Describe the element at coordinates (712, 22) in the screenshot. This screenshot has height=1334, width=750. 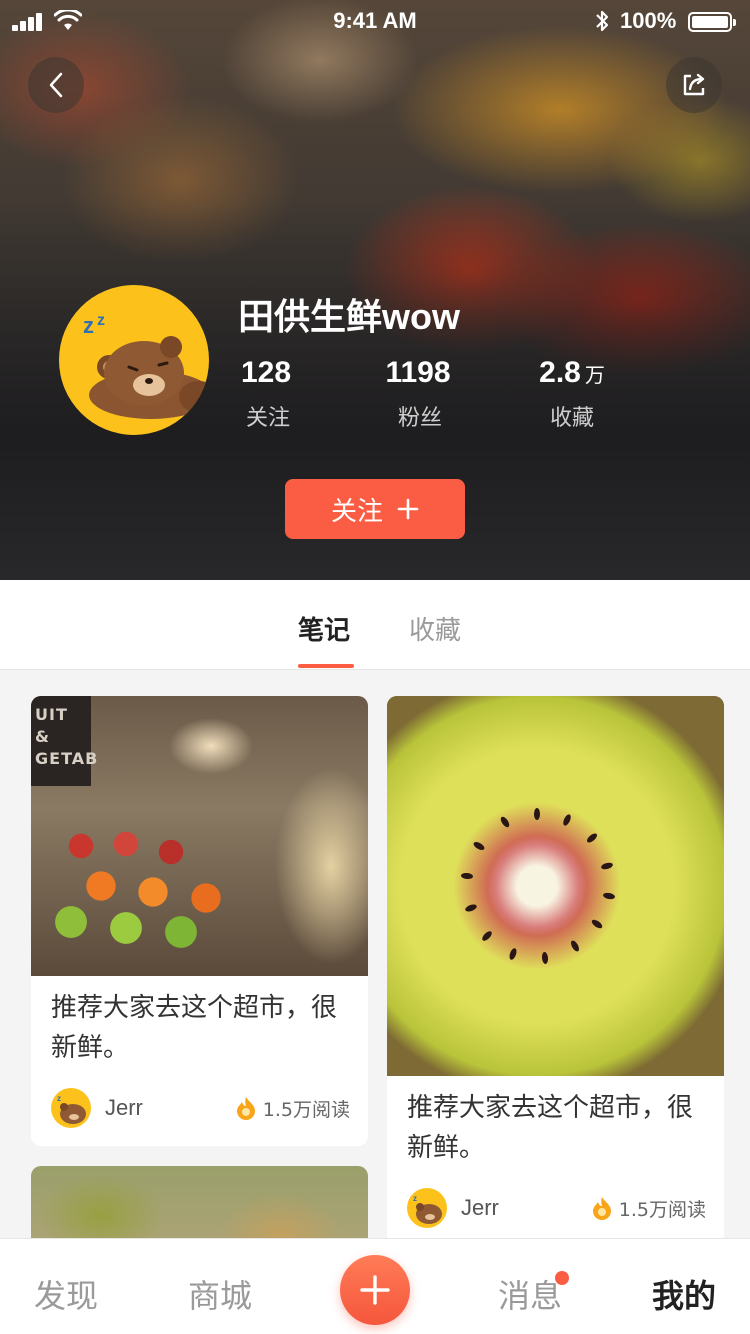
I see `battery-icon` at that location.